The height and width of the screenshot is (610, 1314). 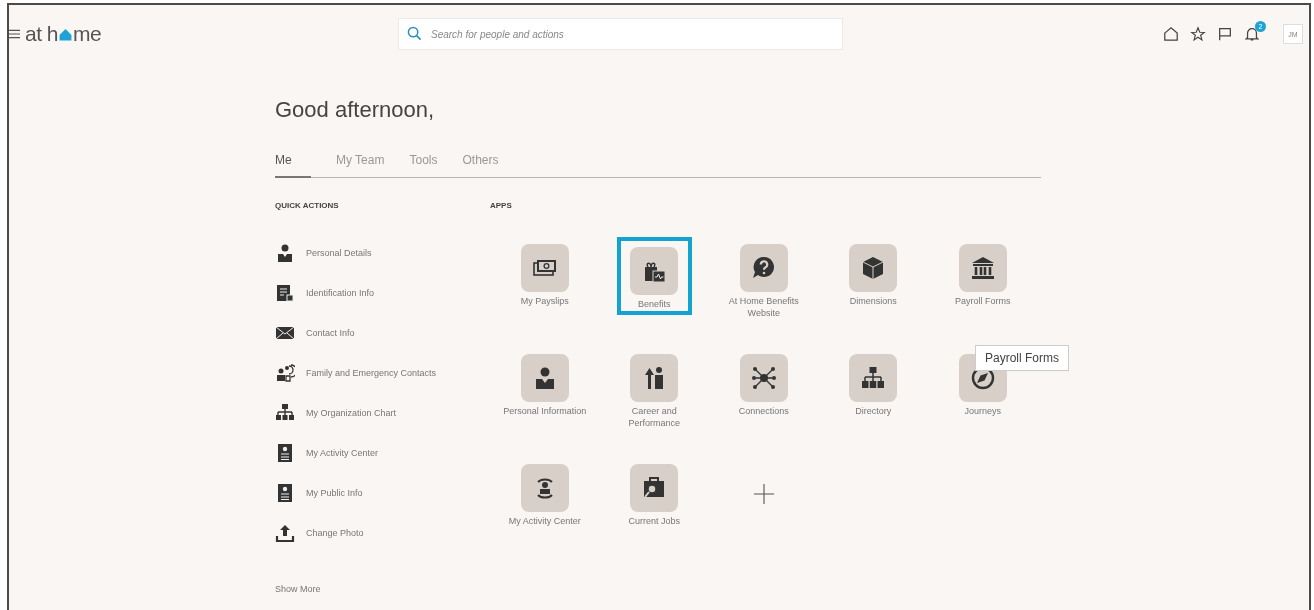 What do you see at coordinates (764, 288) in the screenshot?
I see `app-tile: At Home Benefits Website` at bounding box center [764, 288].